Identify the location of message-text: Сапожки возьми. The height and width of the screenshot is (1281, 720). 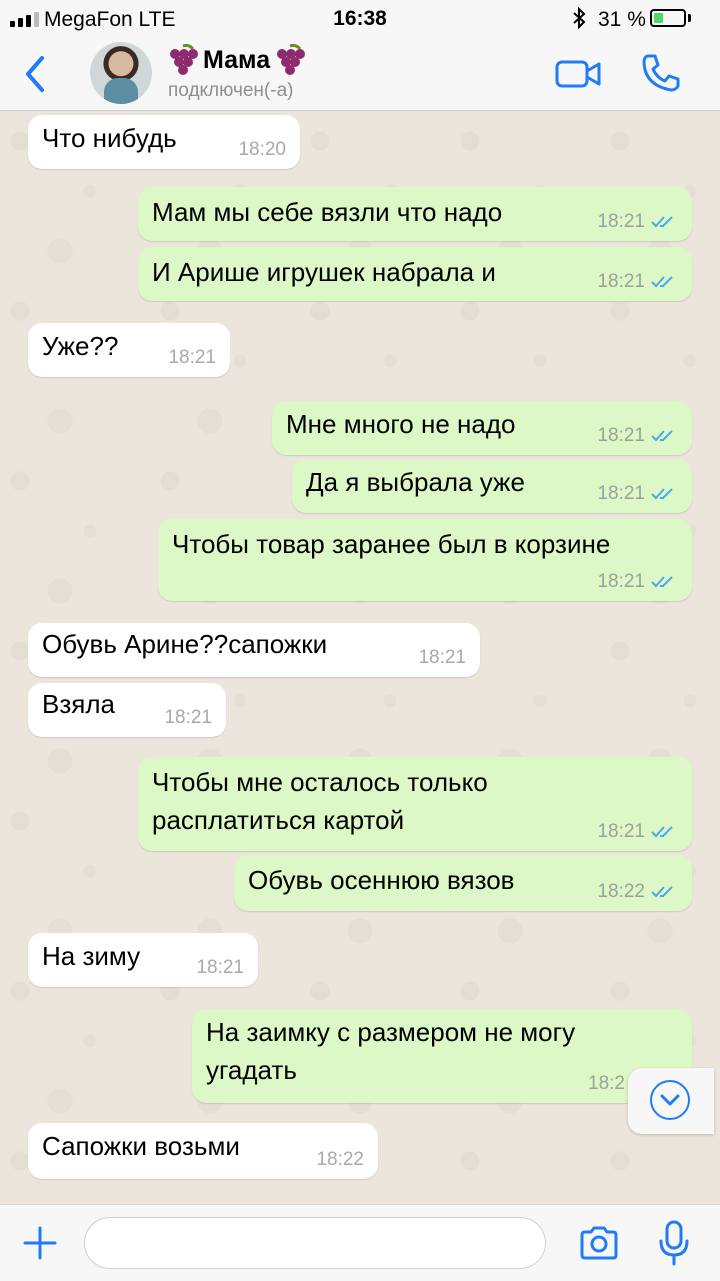
(141, 1146).